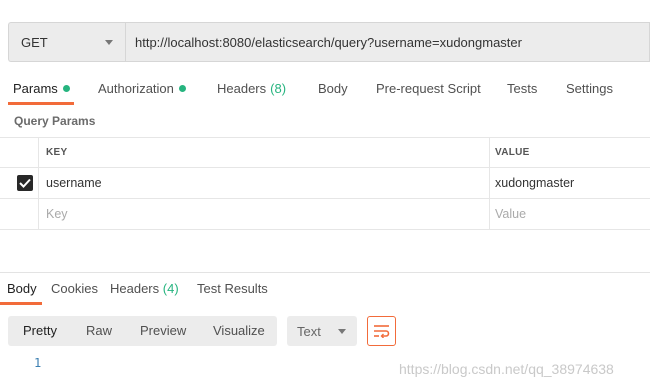 The image size is (650, 388). I want to click on checkmark-icon, so click(25, 183).